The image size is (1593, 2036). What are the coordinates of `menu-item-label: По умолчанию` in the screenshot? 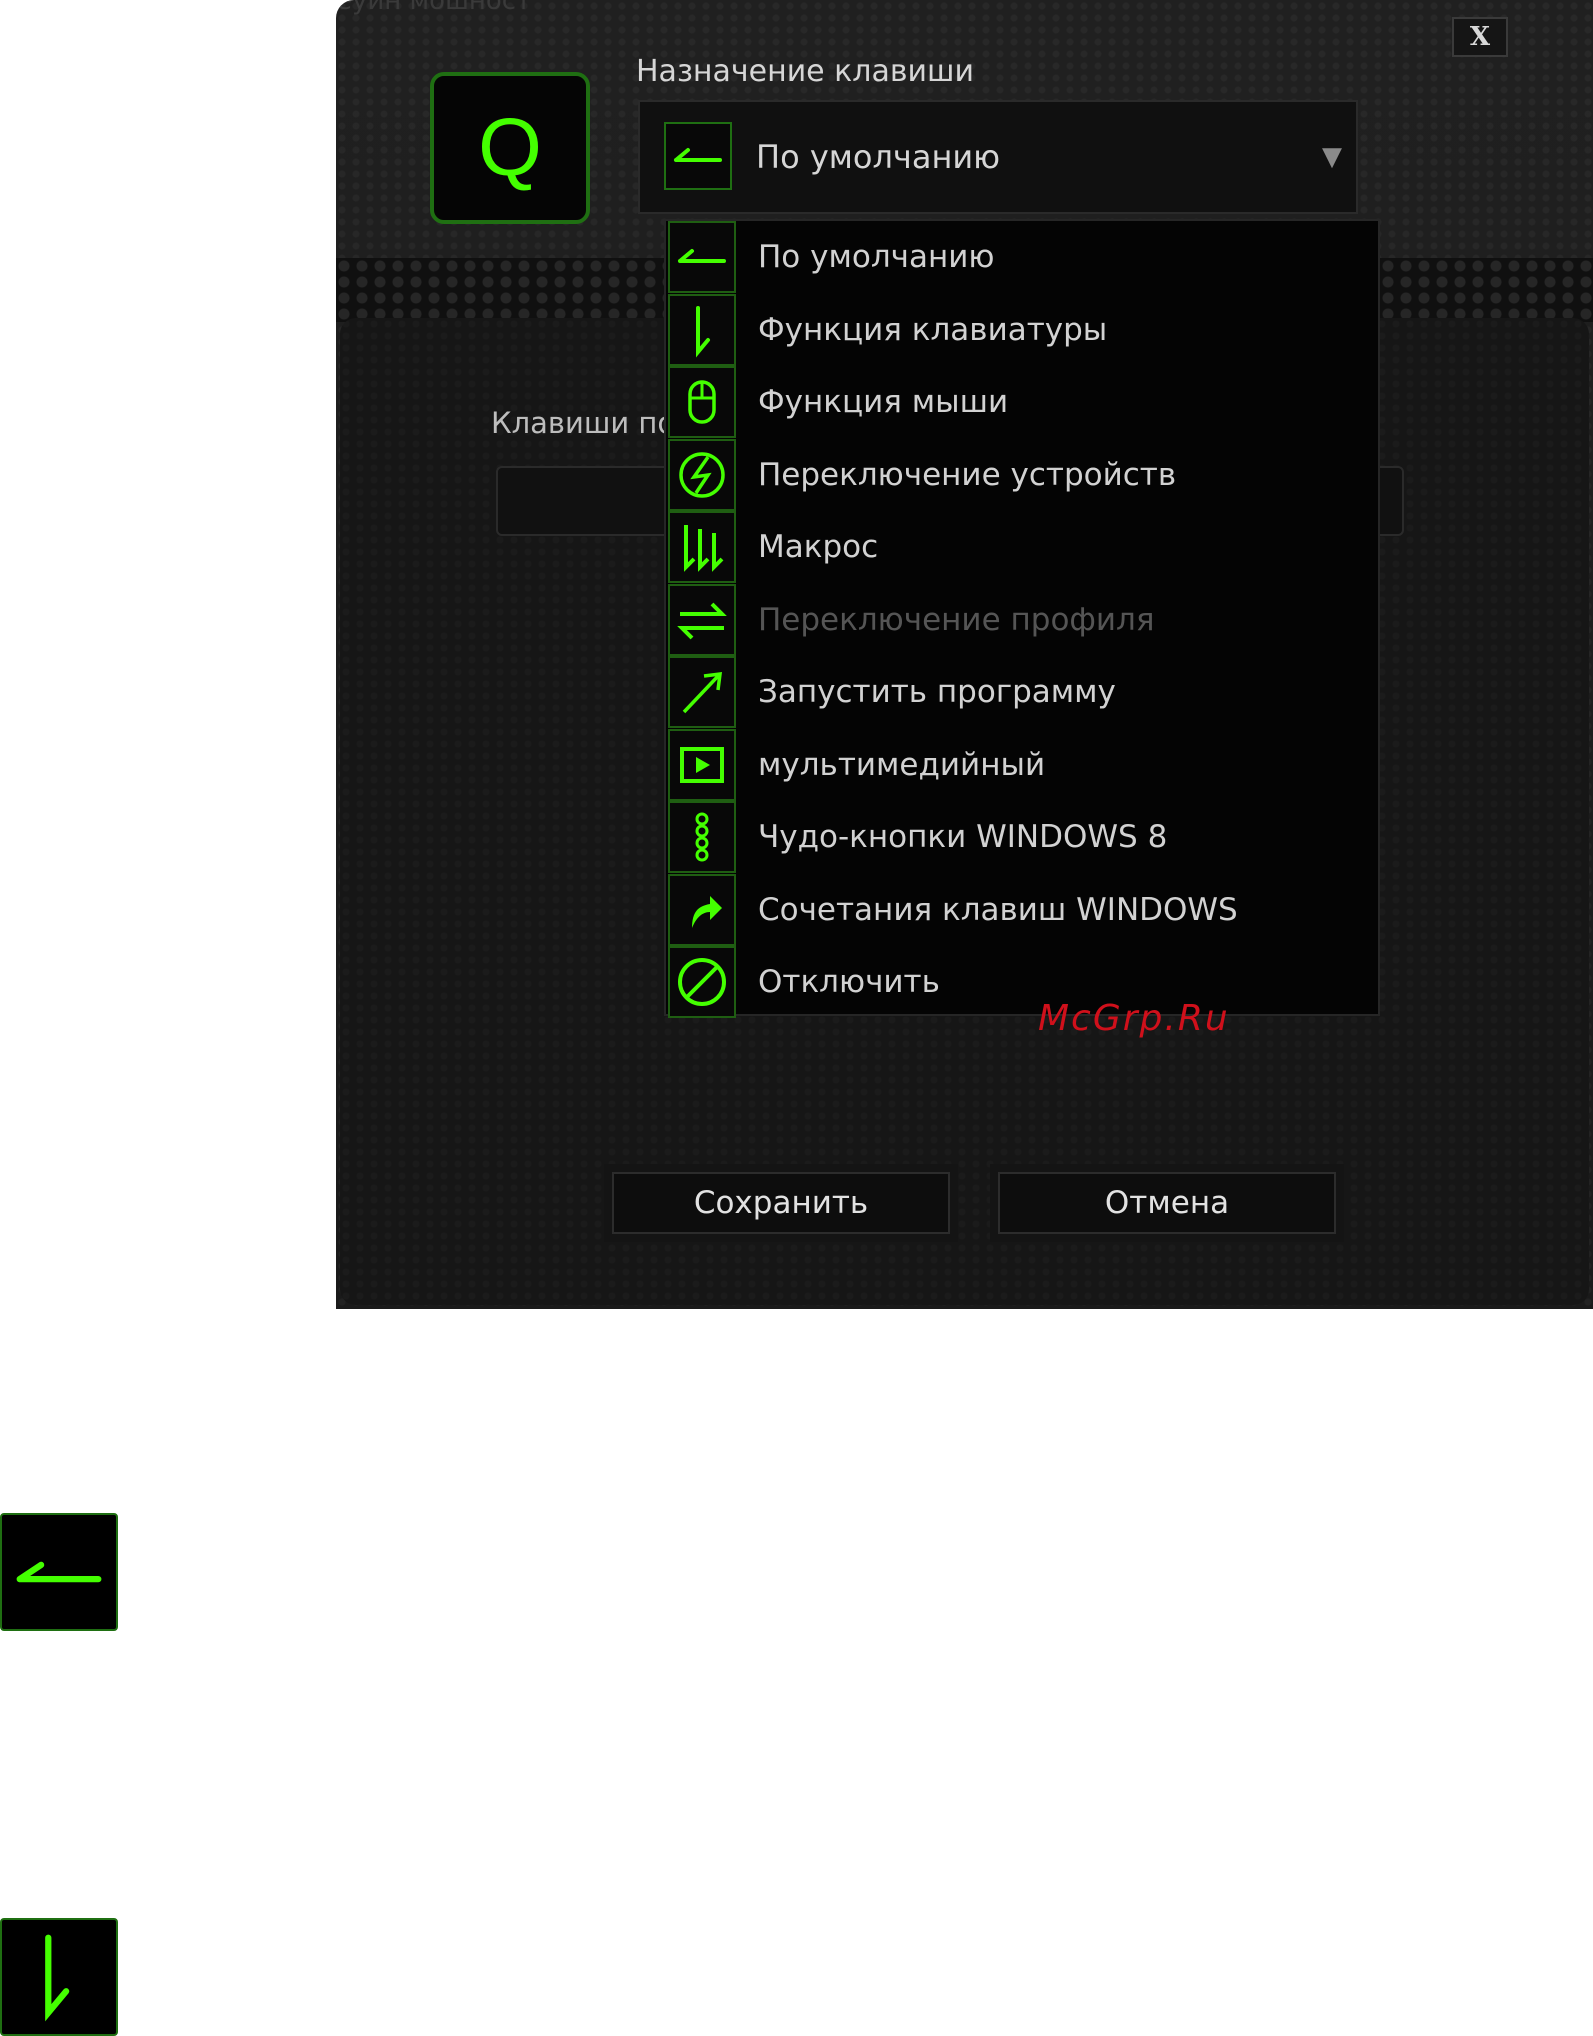 It's located at (876, 257).